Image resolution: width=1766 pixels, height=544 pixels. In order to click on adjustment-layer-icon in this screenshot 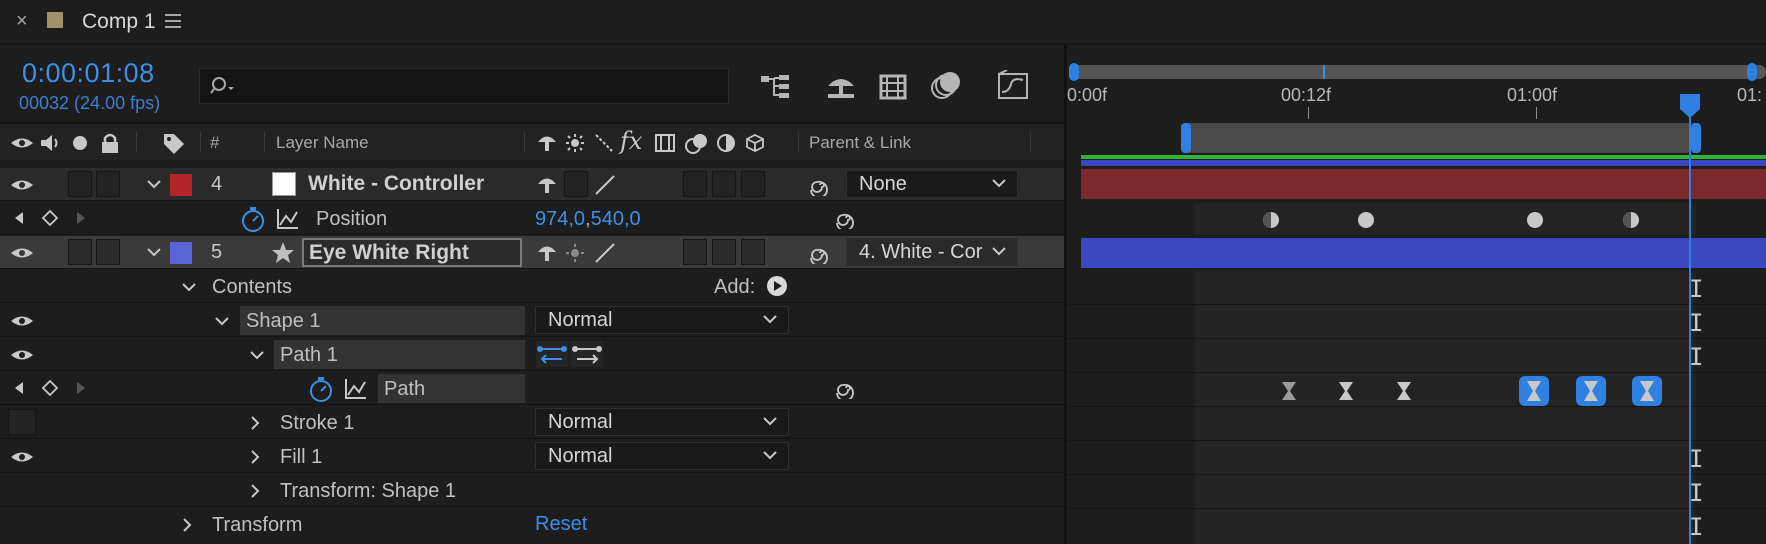, I will do `click(726, 143)`.